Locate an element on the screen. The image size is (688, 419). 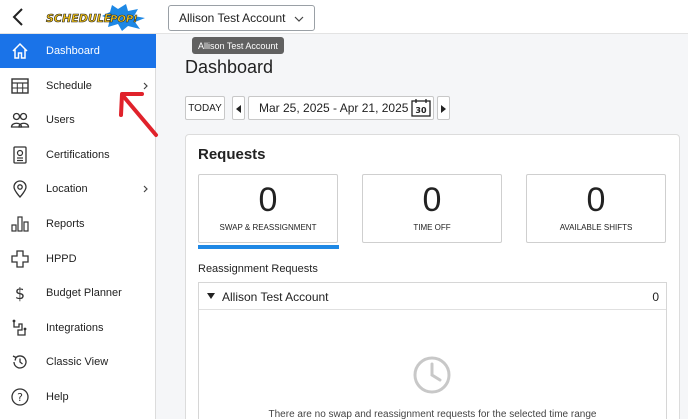
sidebar-item-label: Budget Planner is located at coordinates (84, 293).